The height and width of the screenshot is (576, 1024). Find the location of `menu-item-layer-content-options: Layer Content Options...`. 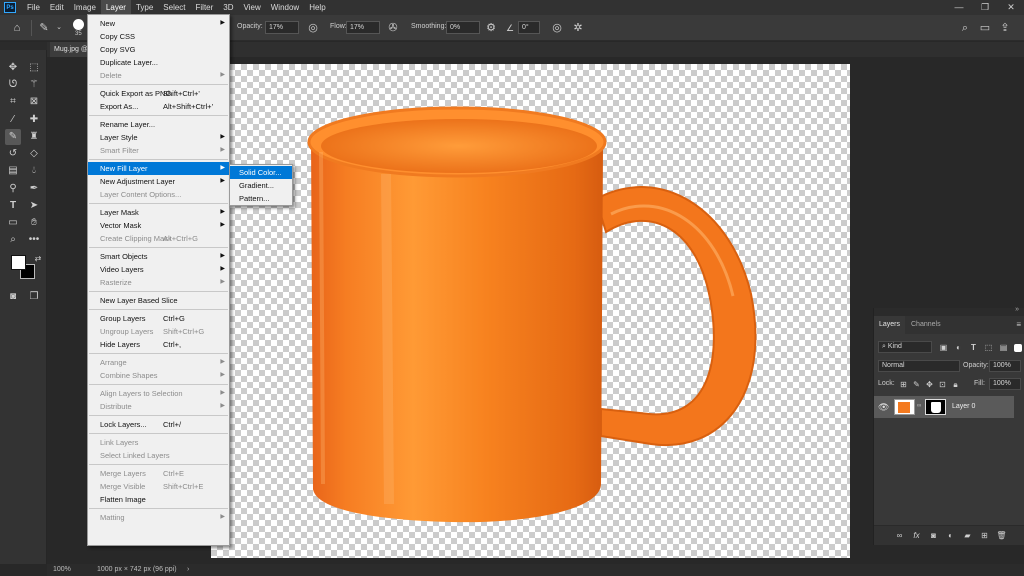

menu-item-layer-content-options: Layer Content Options... is located at coordinates (158, 194).